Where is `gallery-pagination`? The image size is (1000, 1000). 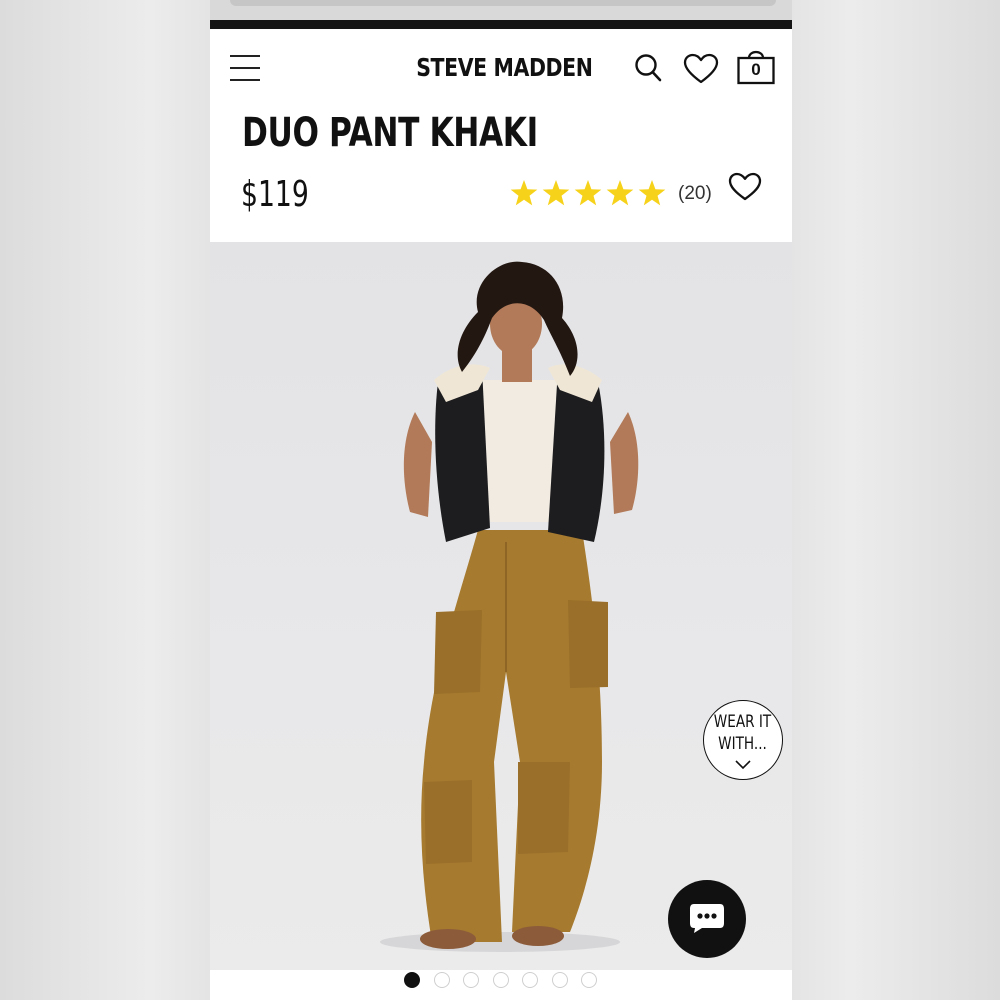 gallery-pagination is located at coordinates (501, 985).